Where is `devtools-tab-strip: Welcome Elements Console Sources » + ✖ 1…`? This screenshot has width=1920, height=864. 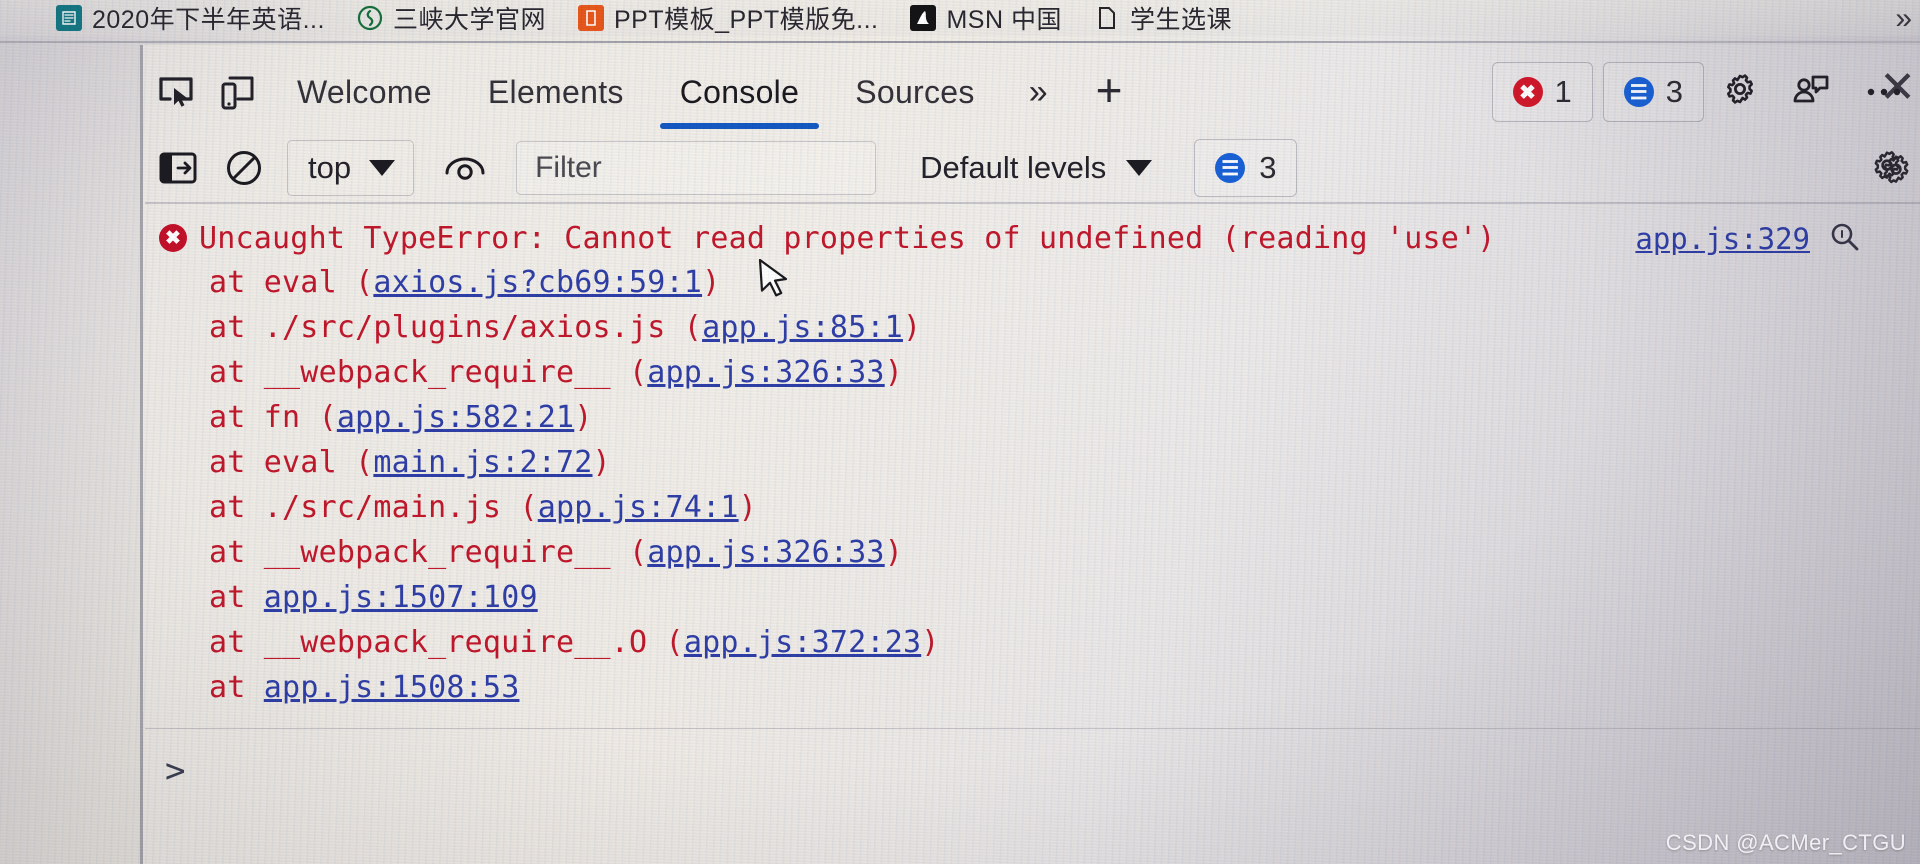 devtools-tab-strip: Welcome Elements Console Sources » + ✖ 1… is located at coordinates (1032, 92).